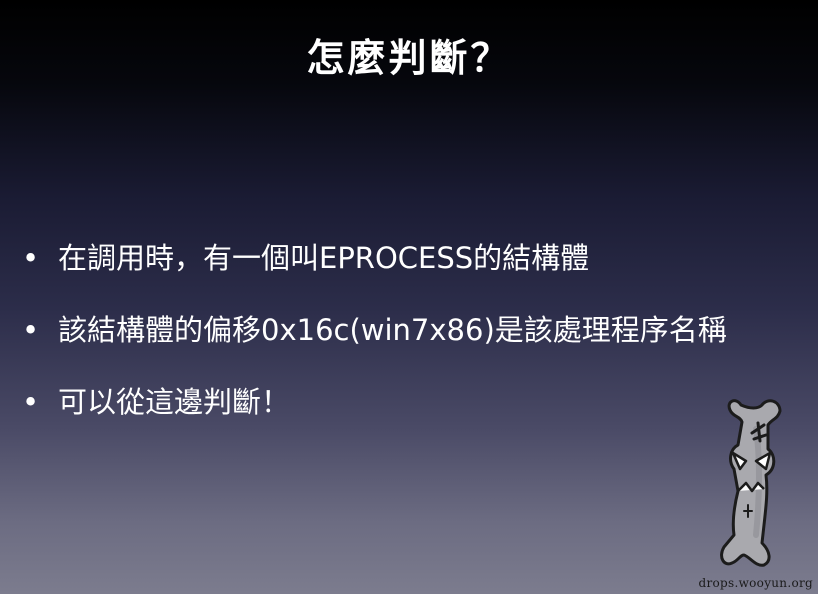 Image resolution: width=818 pixels, height=594 pixels. What do you see at coordinates (174, 402) in the screenshot?
I see `bullet-text: 可以從這邊判斷！` at bounding box center [174, 402].